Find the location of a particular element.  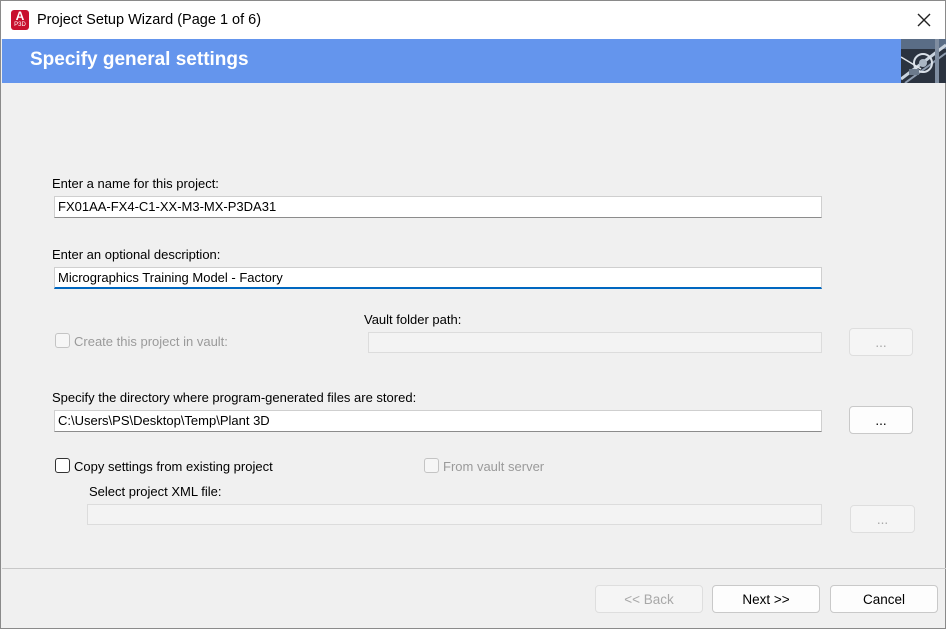

vault-folder-input is located at coordinates (595, 342).